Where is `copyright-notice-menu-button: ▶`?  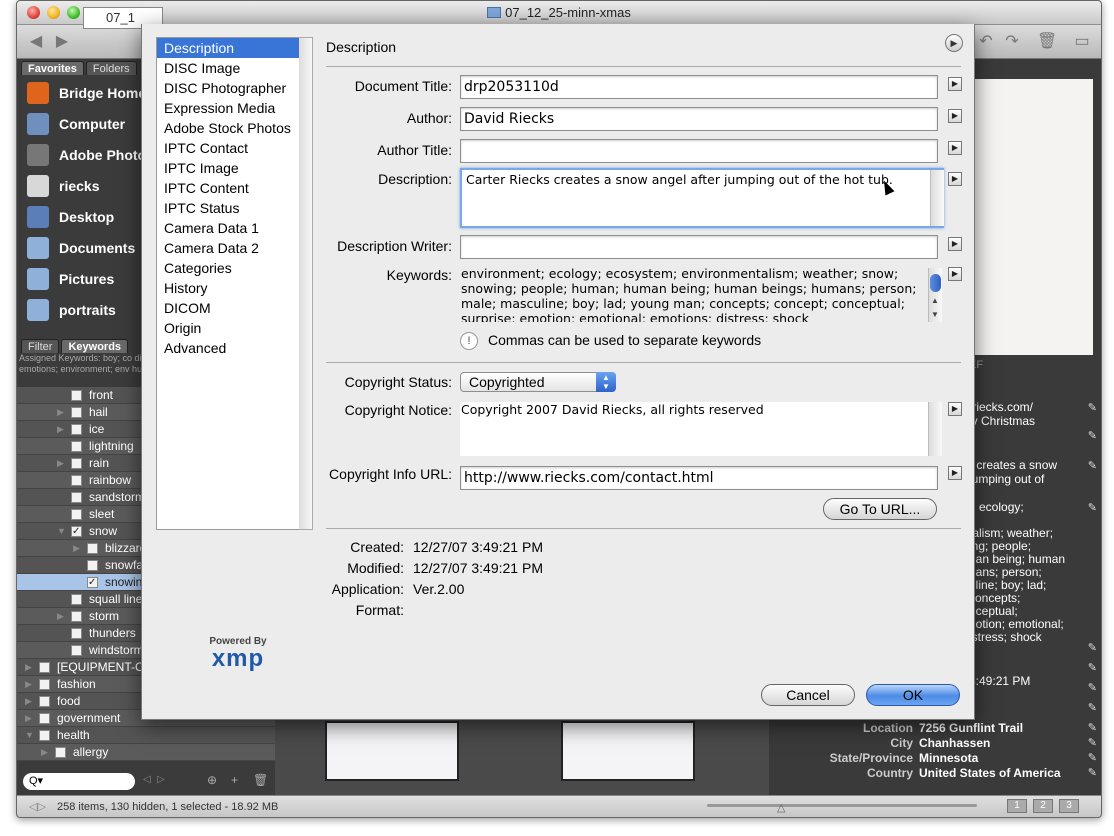
copyright-notice-menu-button: ▶ is located at coordinates (955, 409).